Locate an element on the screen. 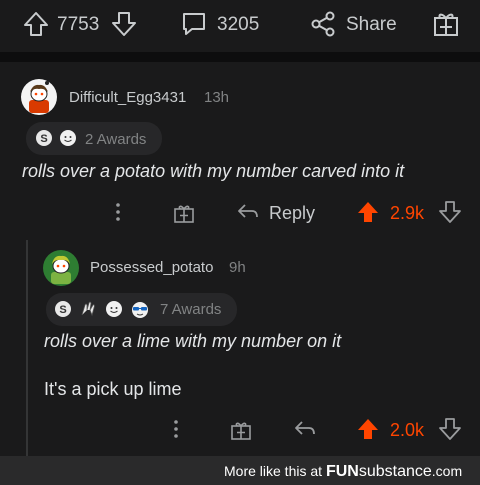  post-vote-count: 7753 is located at coordinates (78, 24).